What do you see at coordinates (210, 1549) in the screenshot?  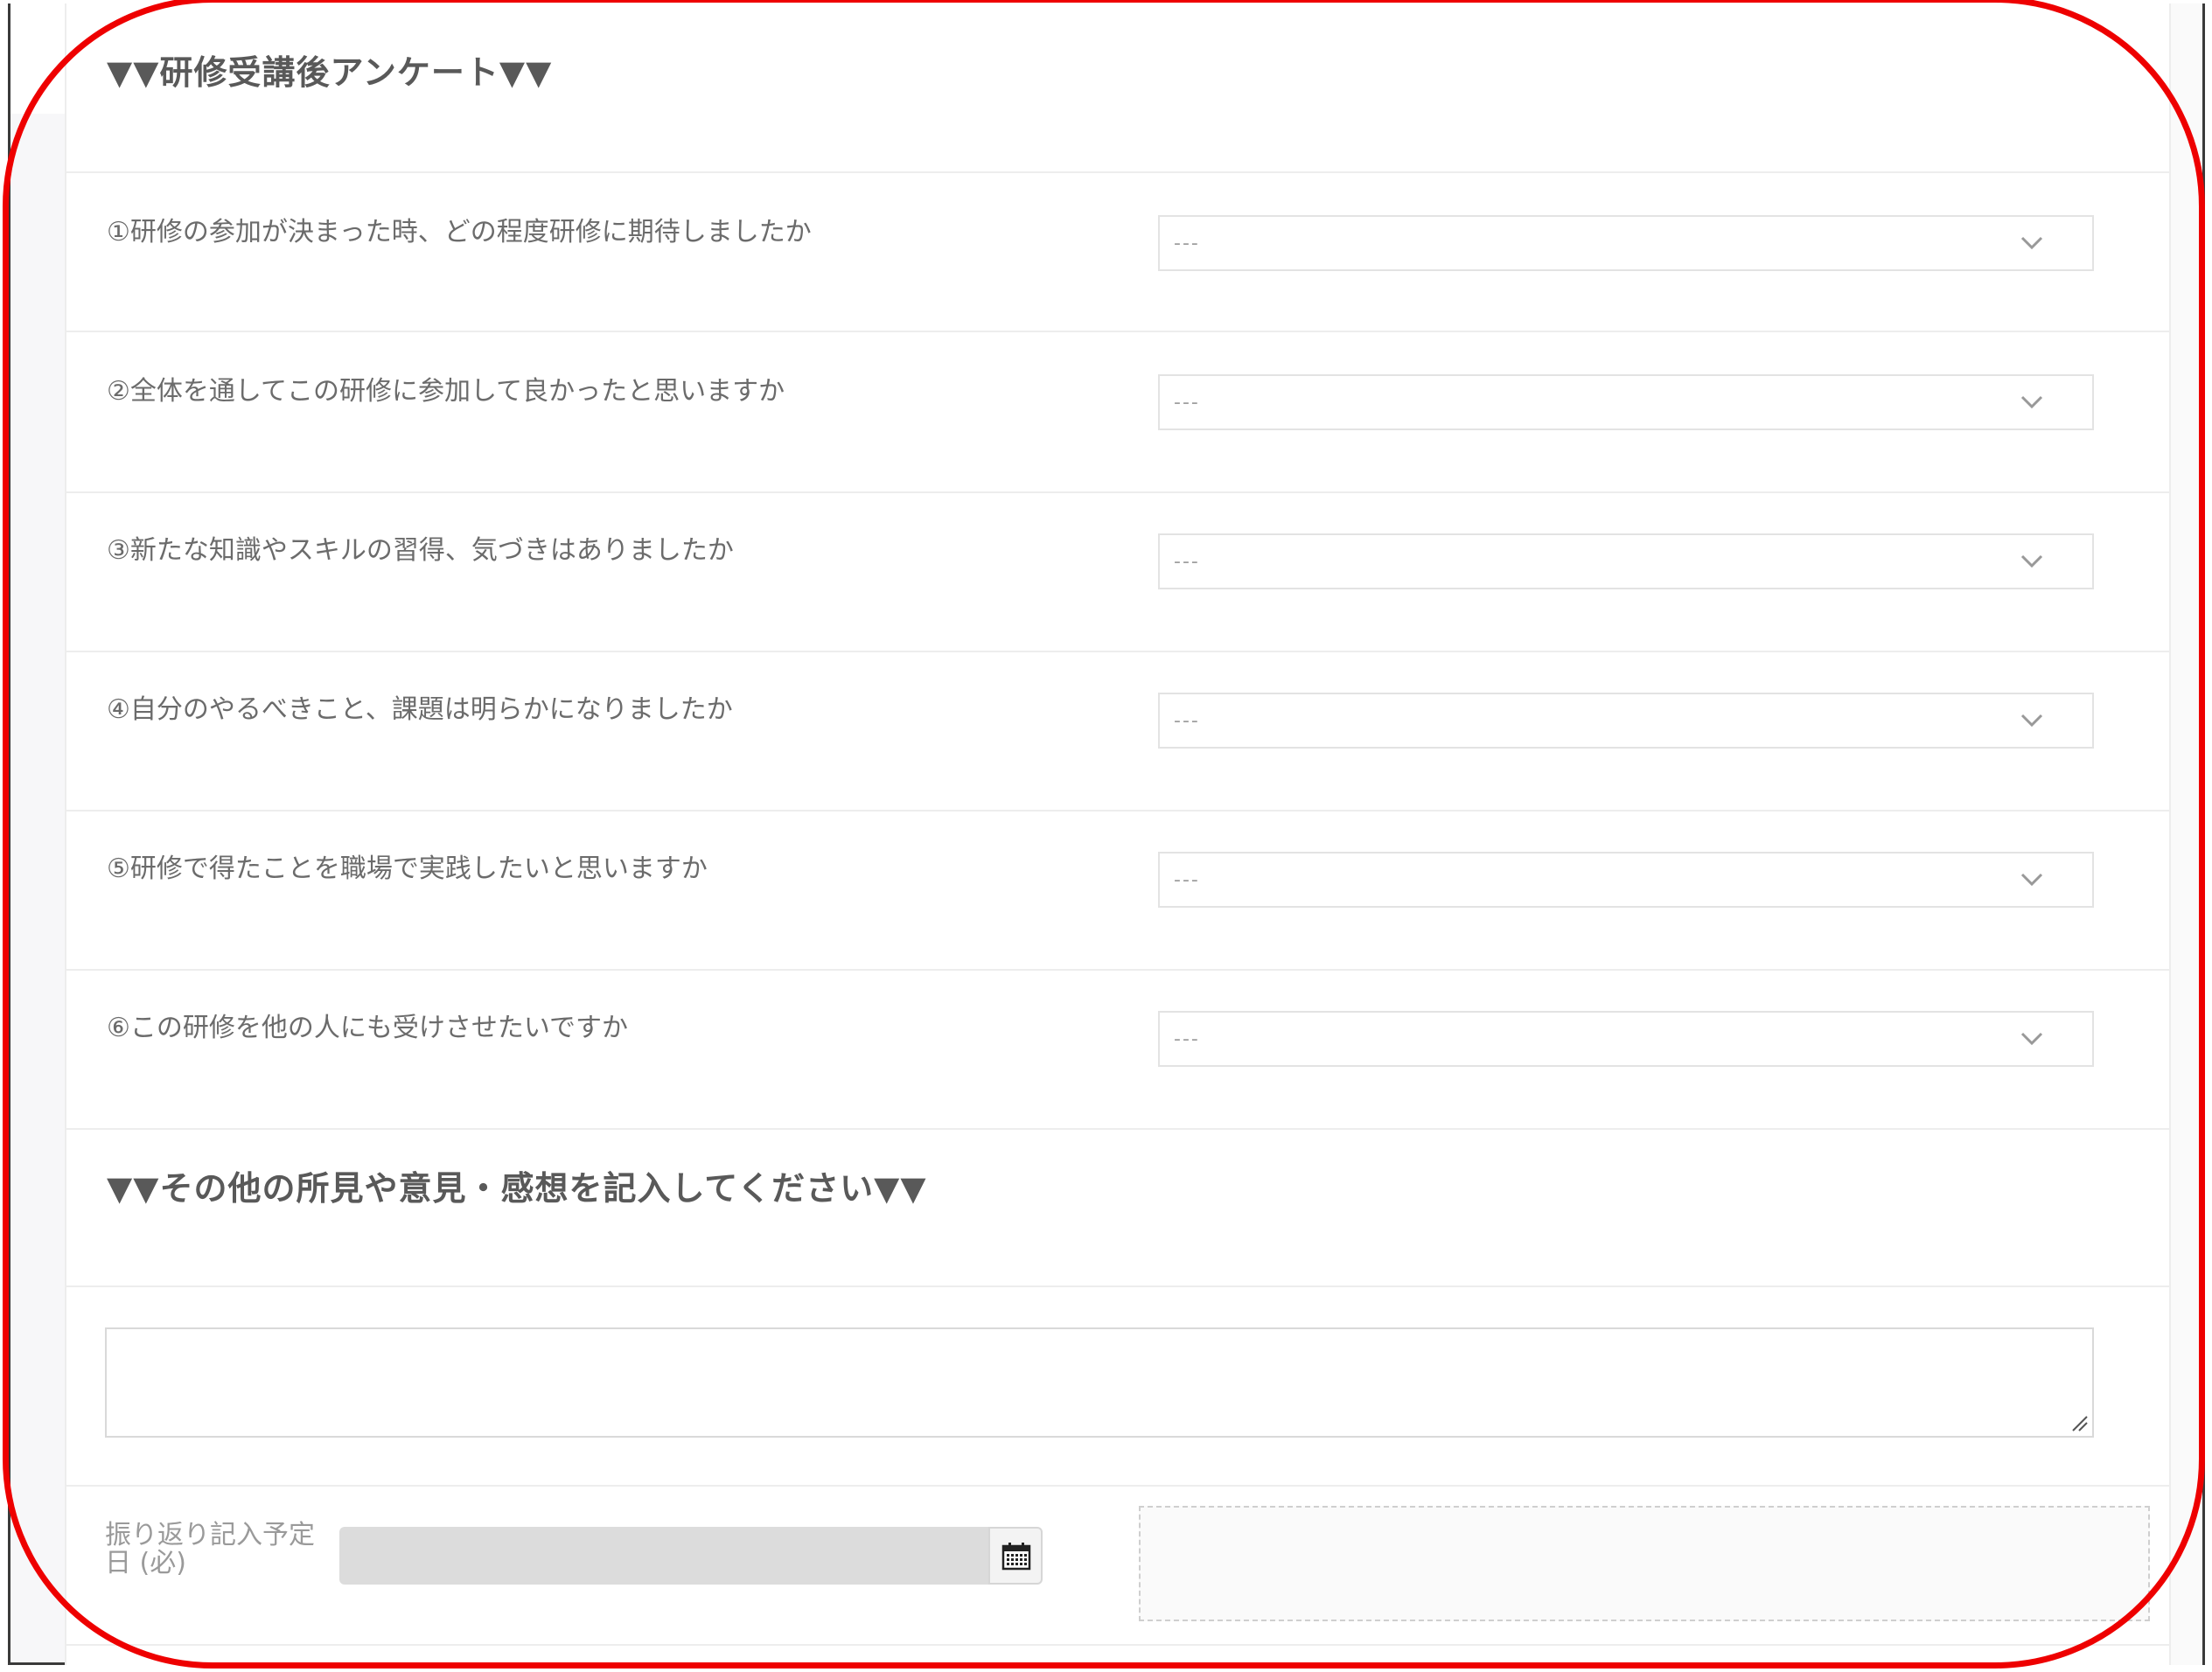 I see `reflection-date-label: 振り返り記入予定日 (必)` at bounding box center [210, 1549].